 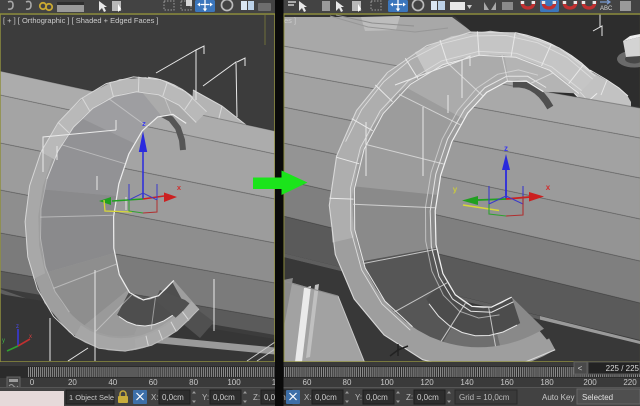 I want to click on svg-text: Auto Key, so click(x=558, y=397).